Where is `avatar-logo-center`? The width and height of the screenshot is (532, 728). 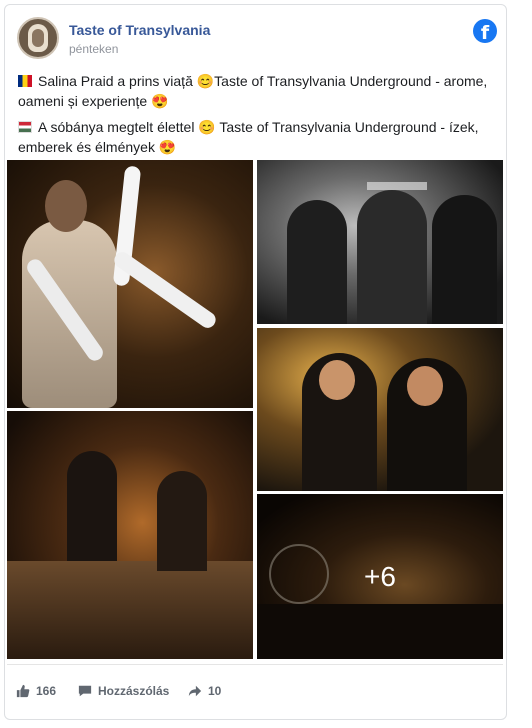 avatar-logo-center is located at coordinates (38, 38).